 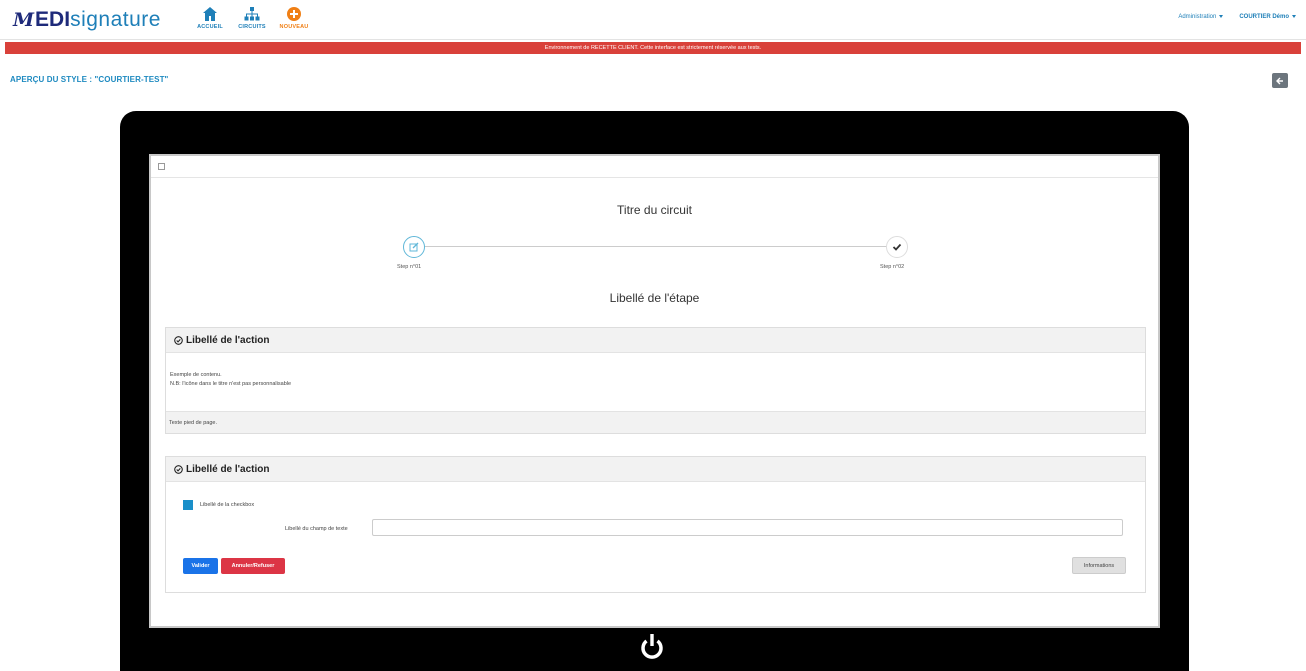 What do you see at coordinates (196, 375) in the screenshot?
I see `card-content-line: Exemple de contenu.` at bounding box center [196, 375].